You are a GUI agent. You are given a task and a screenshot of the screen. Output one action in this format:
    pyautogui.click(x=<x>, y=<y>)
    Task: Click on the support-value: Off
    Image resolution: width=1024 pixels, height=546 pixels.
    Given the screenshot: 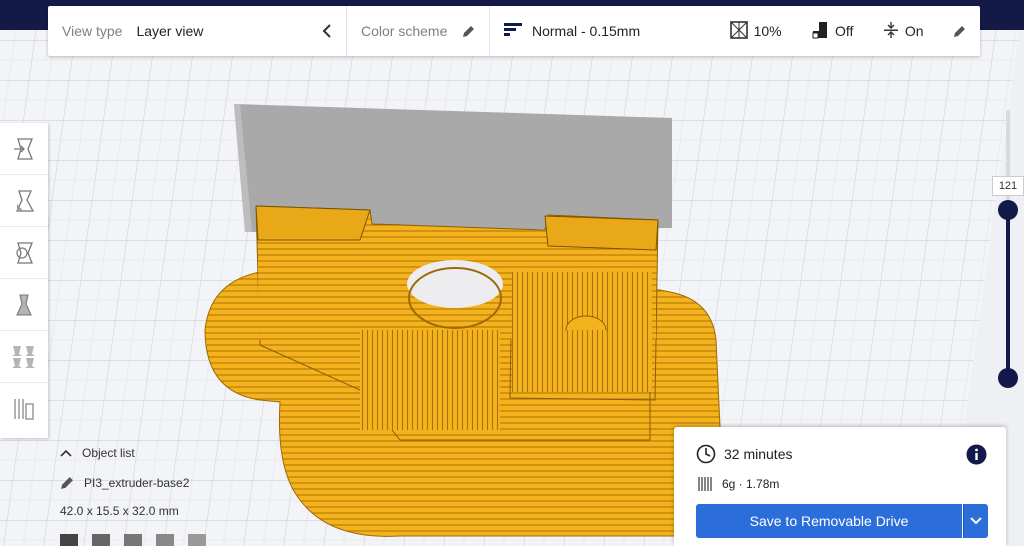 What is the action you would take?
    pyautogui.click(x=844, y=31)
    